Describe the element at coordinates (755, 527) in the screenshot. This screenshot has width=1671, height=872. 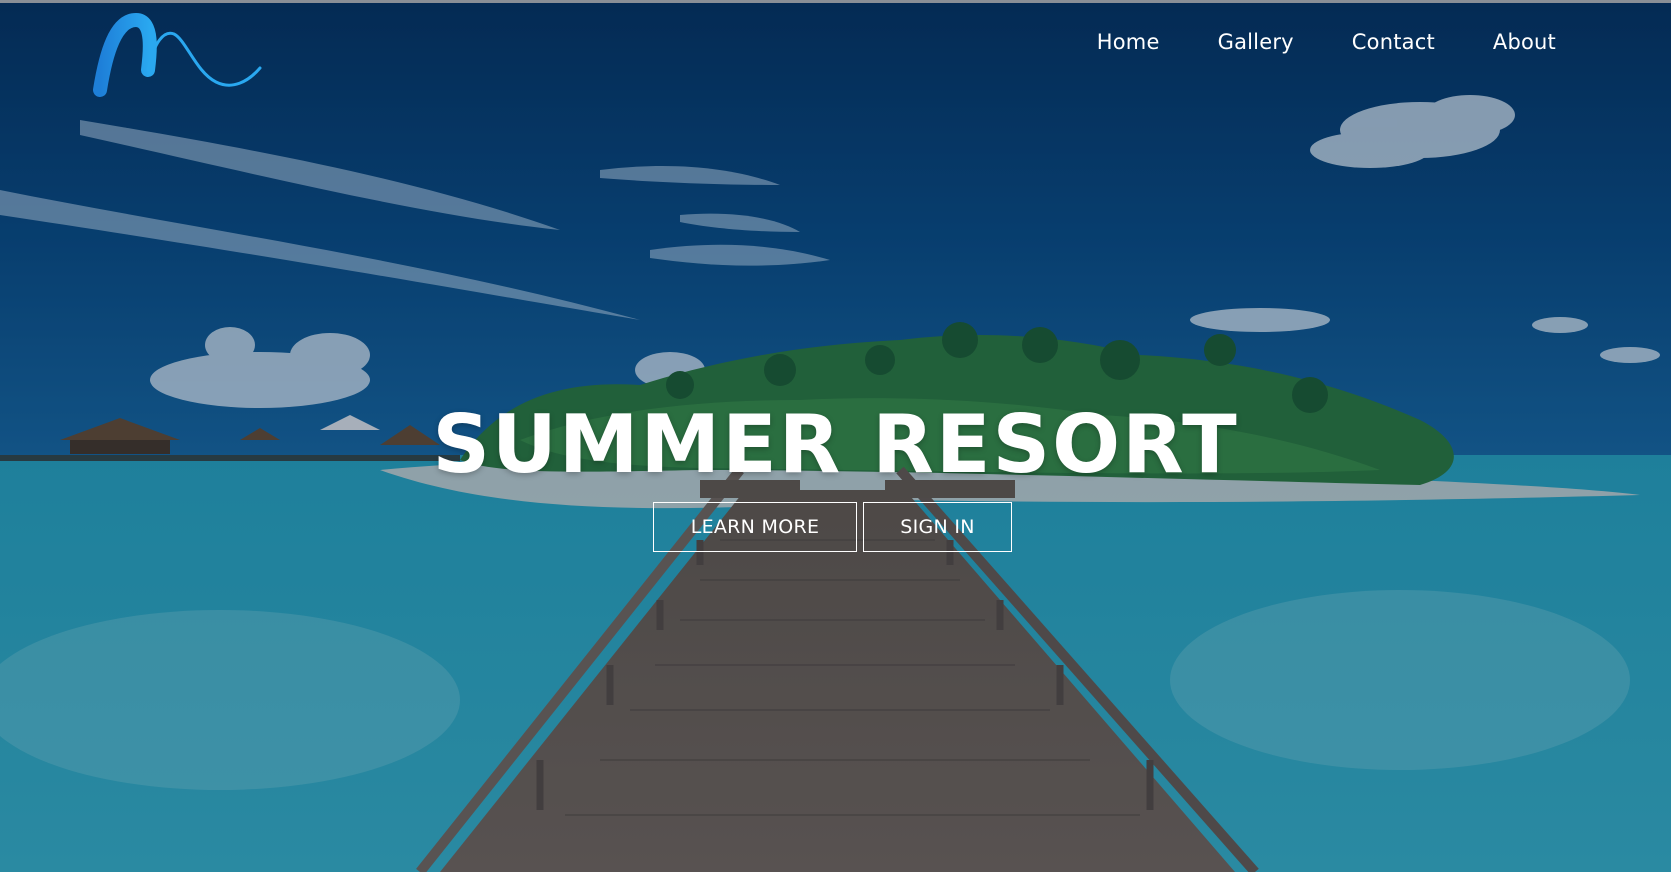
I see `learn-more-button: LEARN MORE` at that location.